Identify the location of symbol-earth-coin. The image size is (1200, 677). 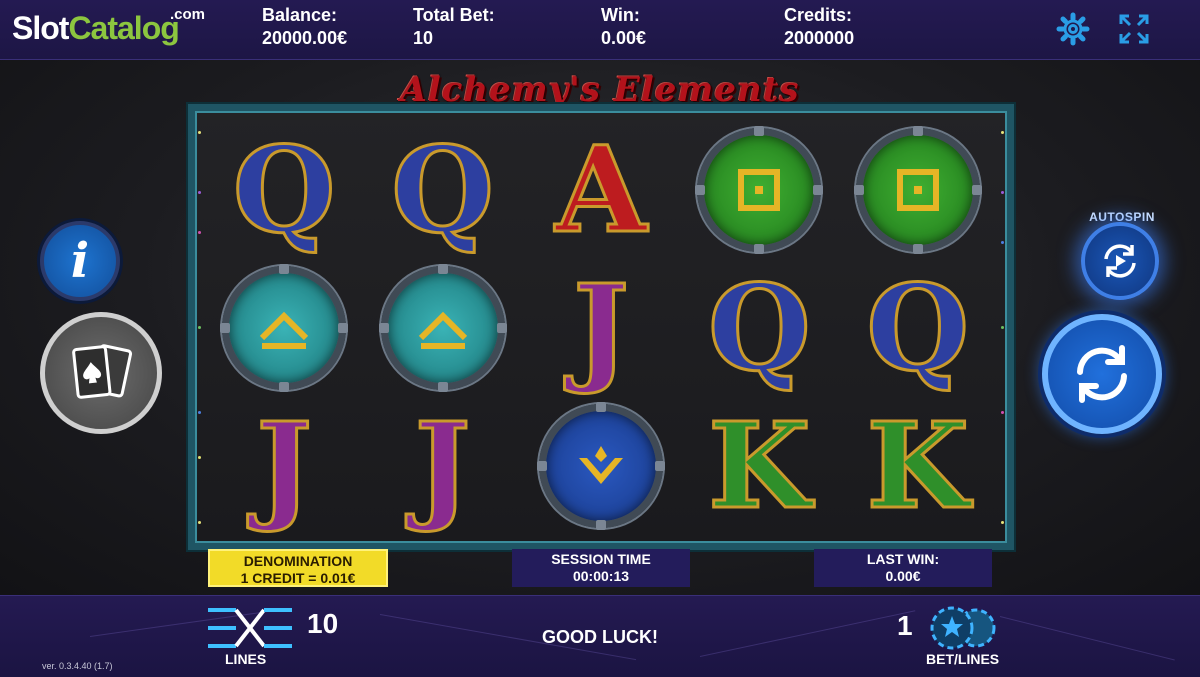
(759, 190).